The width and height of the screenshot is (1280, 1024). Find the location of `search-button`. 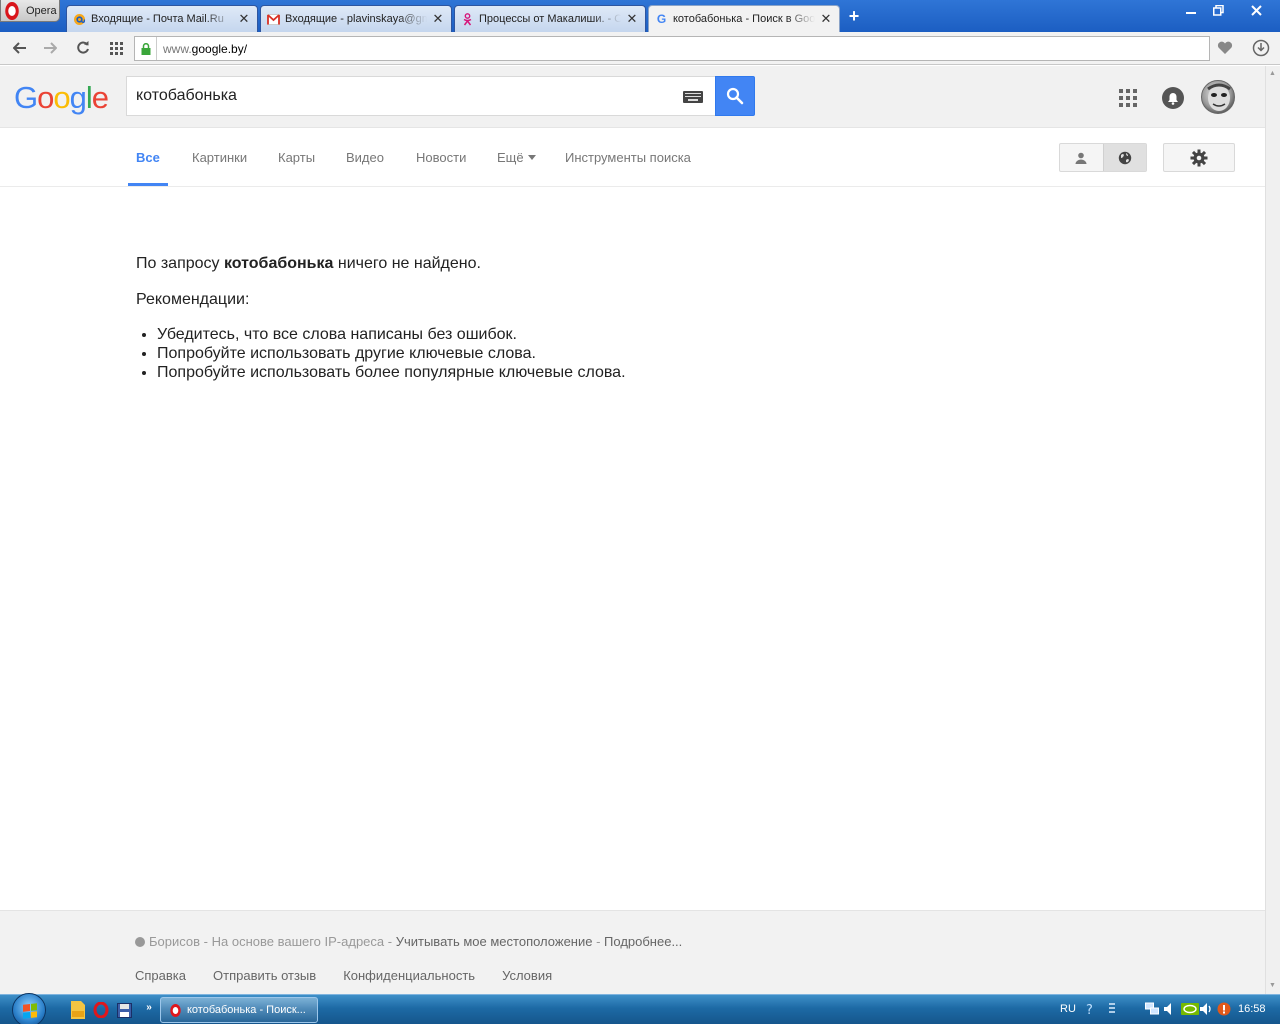

search-button is located at coordinates (735, 96).